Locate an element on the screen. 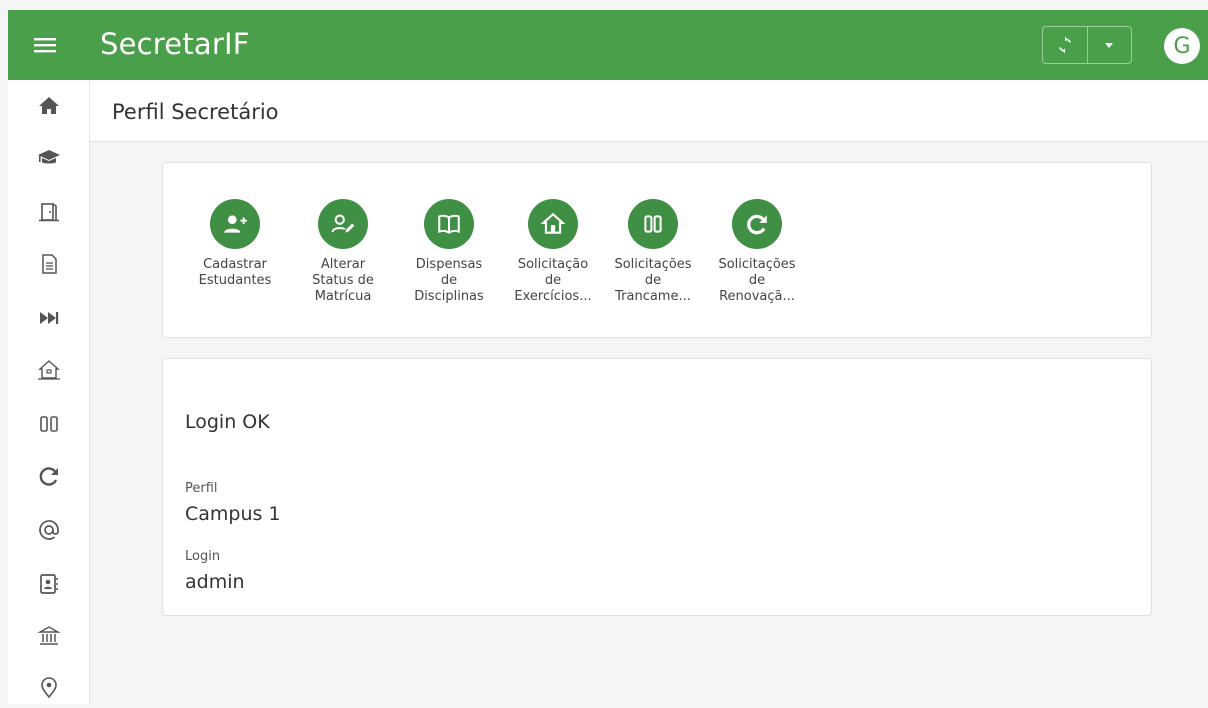  login-value: admin is located at coordinates (215, 582).